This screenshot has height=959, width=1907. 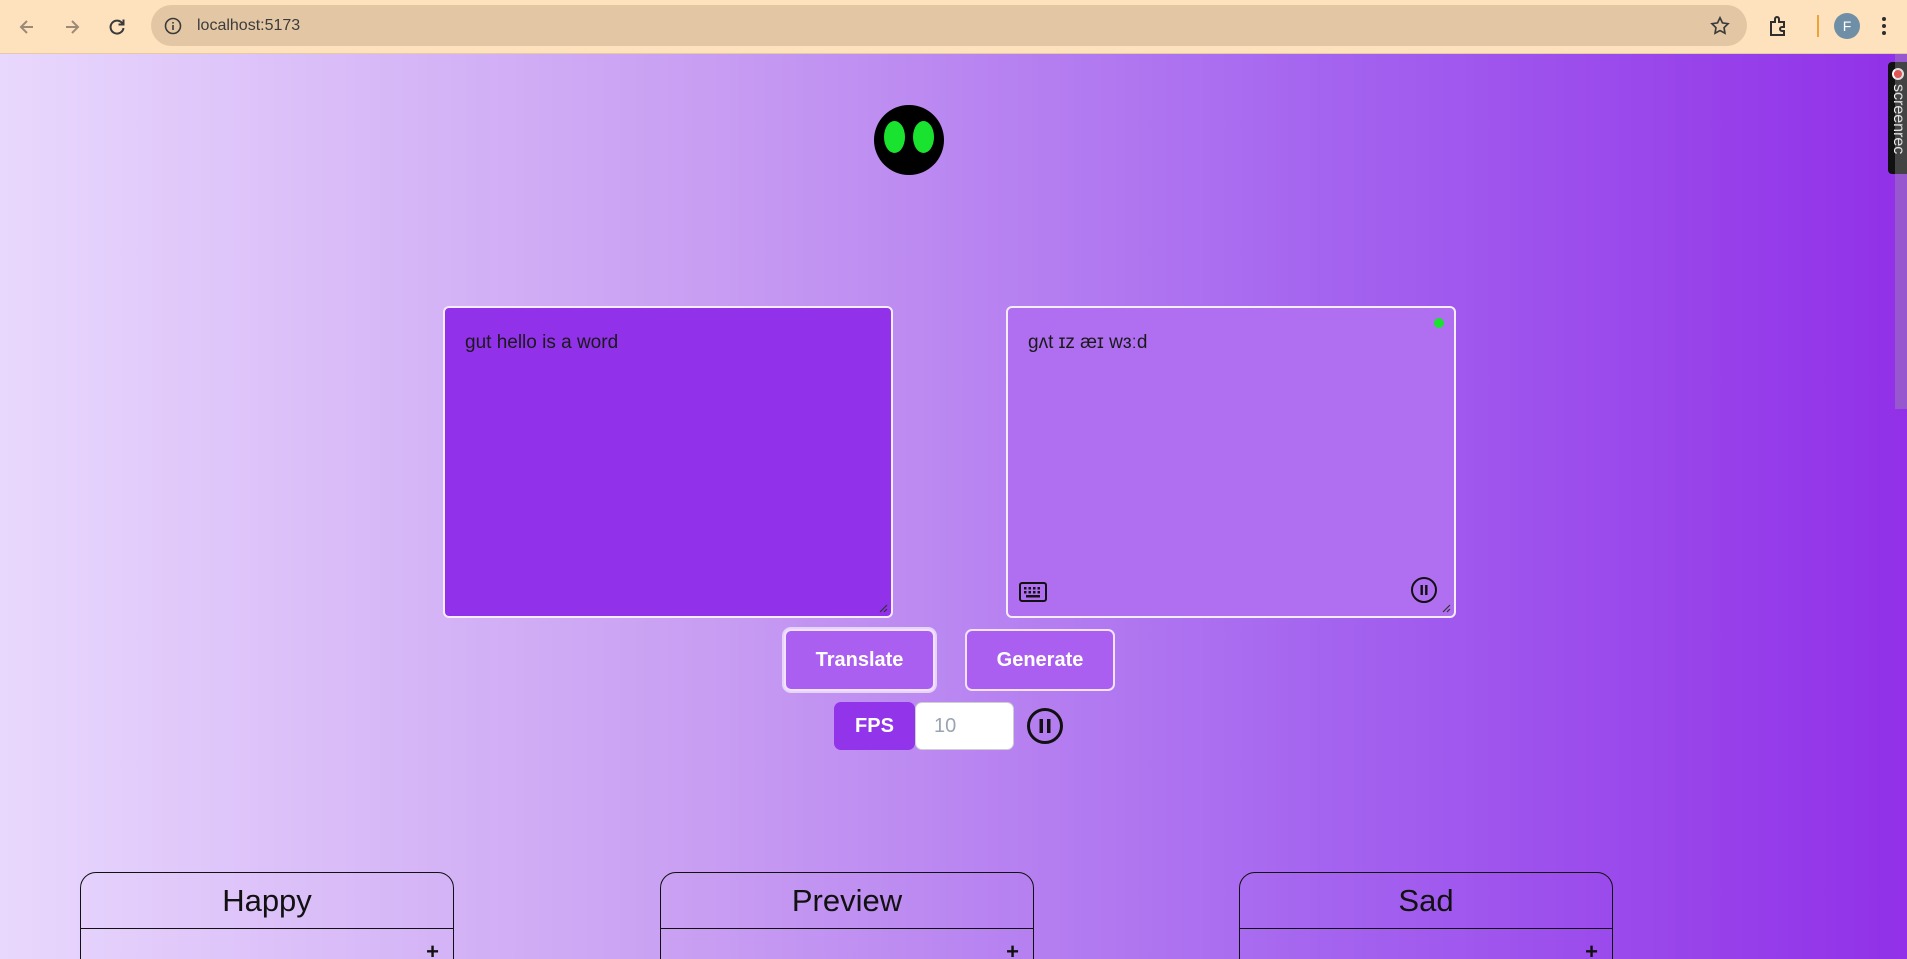 What do you see at coordinates (847, 901) in the screenshot?
I see `preview-card-title: Preview` at bounding box center [847, 901].